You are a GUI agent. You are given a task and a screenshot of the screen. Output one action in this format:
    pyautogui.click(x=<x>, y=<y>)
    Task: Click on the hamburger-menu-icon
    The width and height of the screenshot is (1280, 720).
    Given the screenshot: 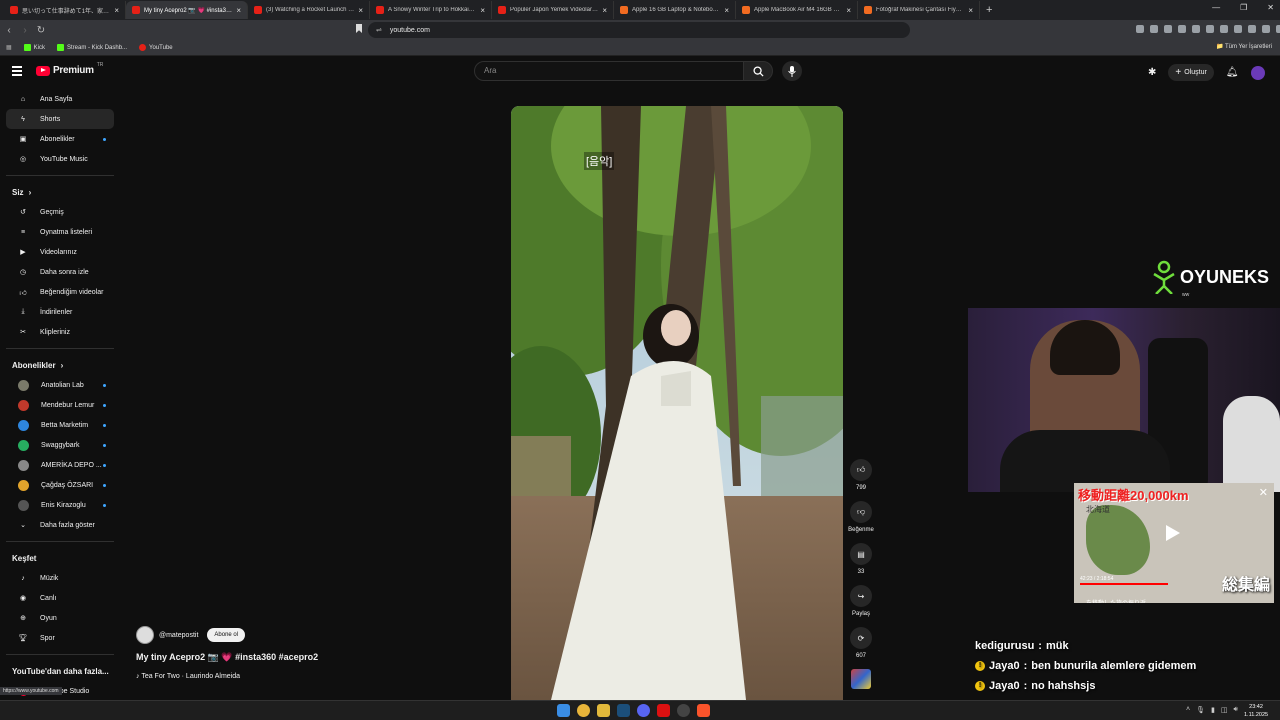 What is the action you would take?
    pyautogui.click(x=17, y=72)
    